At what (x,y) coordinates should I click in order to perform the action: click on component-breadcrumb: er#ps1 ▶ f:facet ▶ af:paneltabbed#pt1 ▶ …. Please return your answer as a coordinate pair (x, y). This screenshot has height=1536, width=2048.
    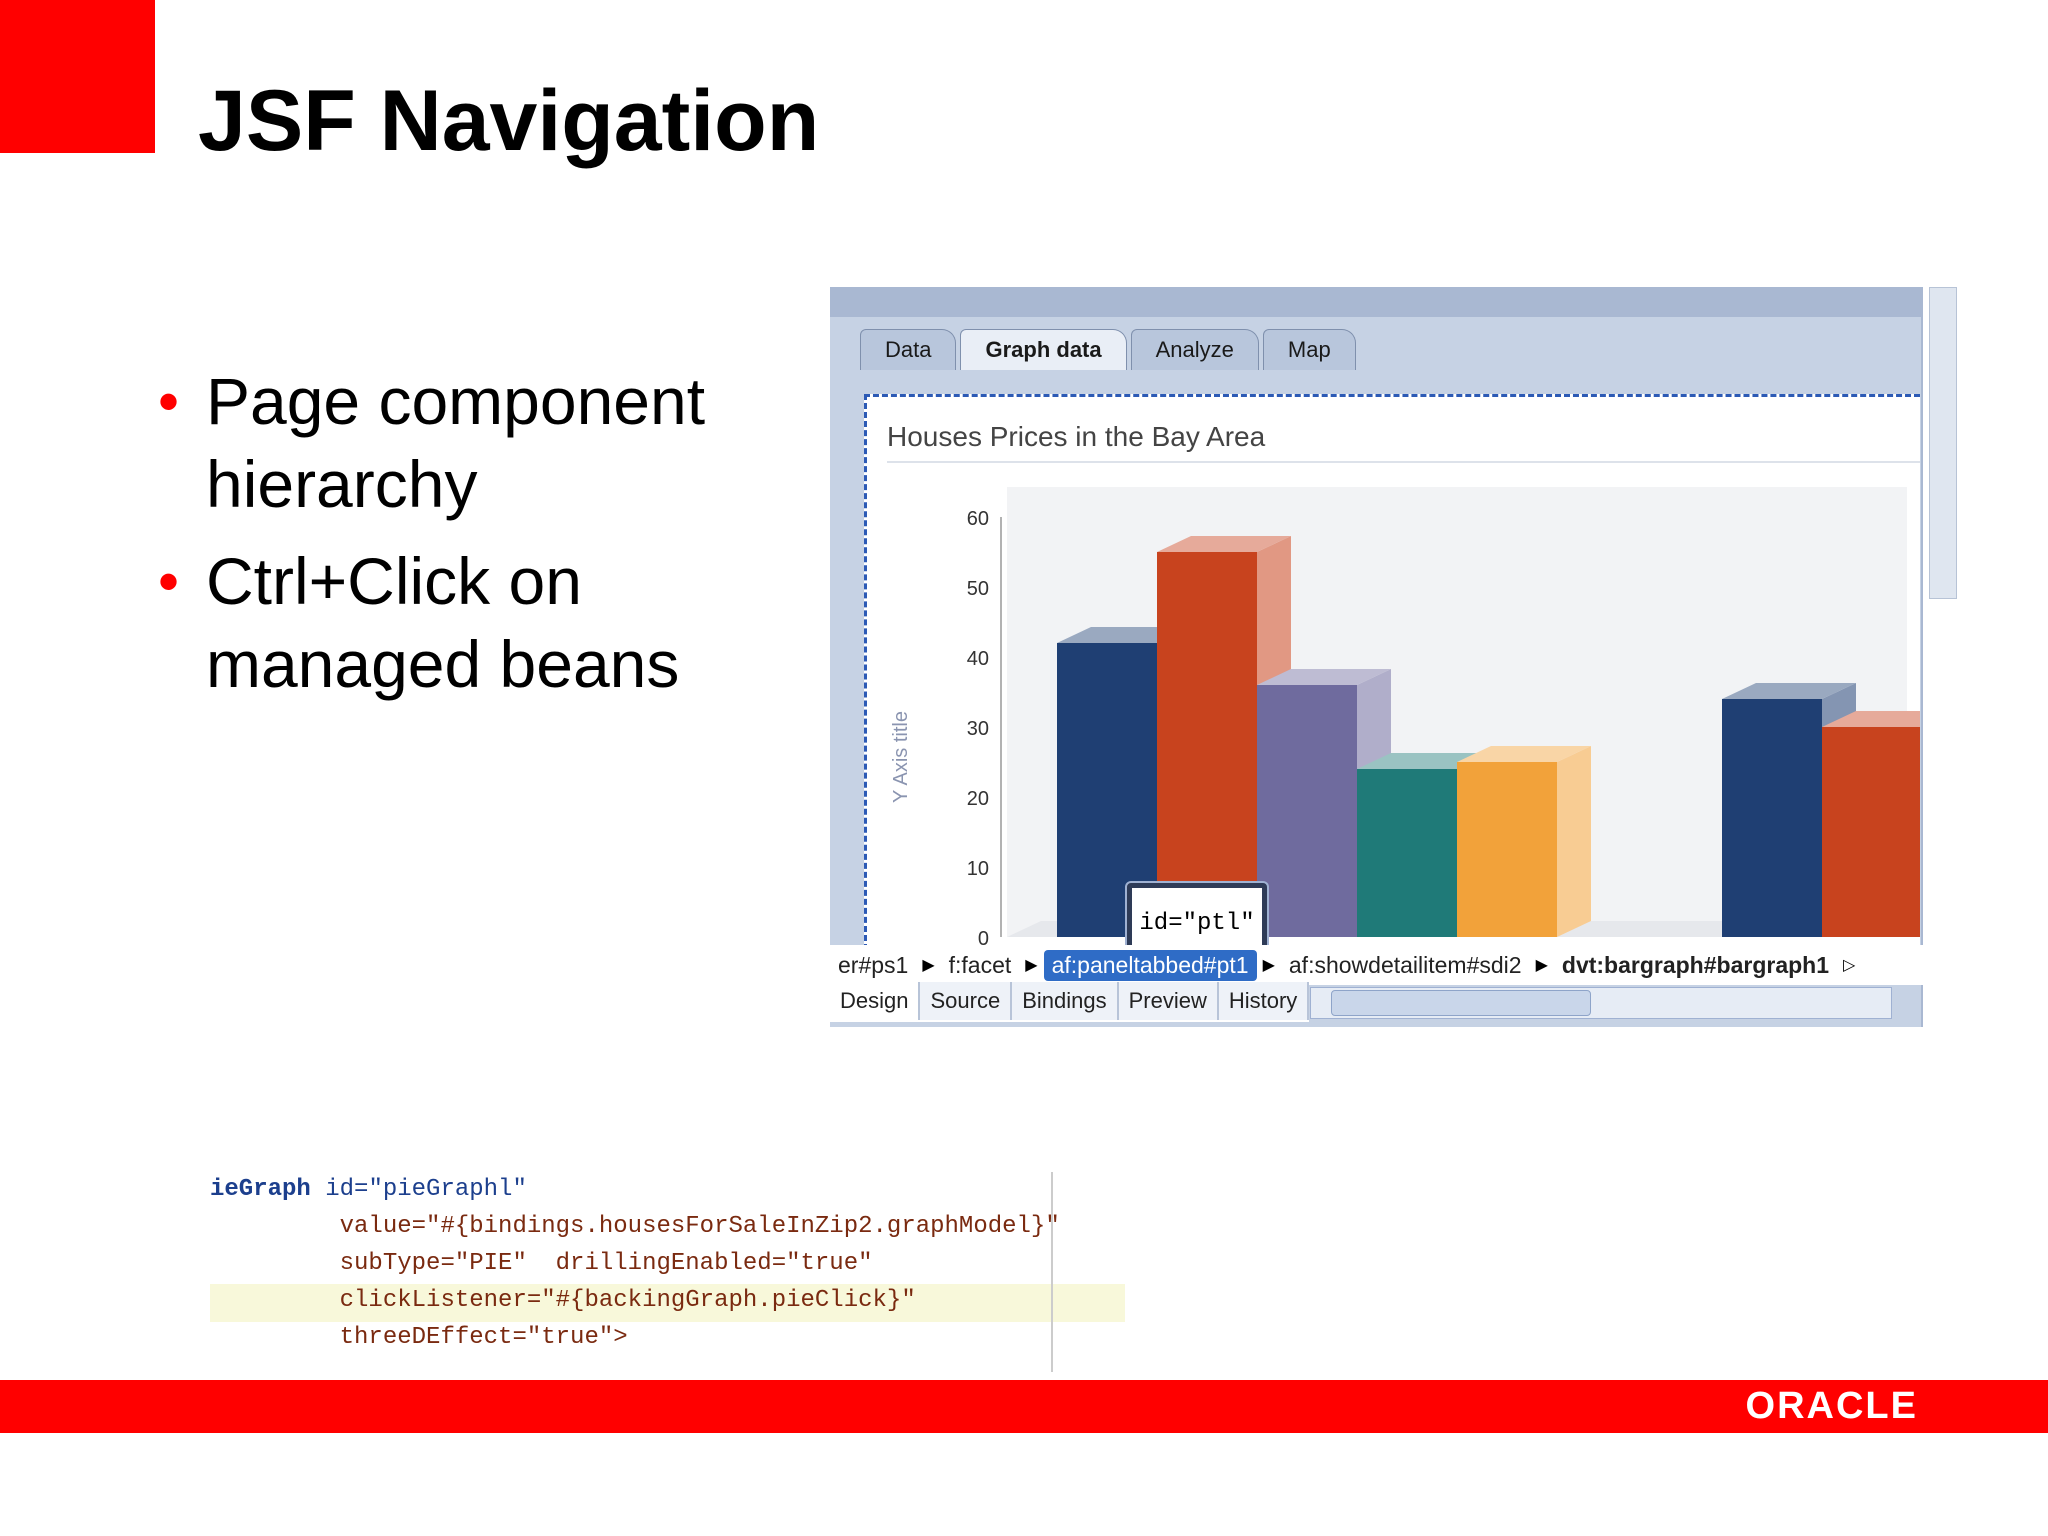
    Looking at the image, I should click on (1376, 965).